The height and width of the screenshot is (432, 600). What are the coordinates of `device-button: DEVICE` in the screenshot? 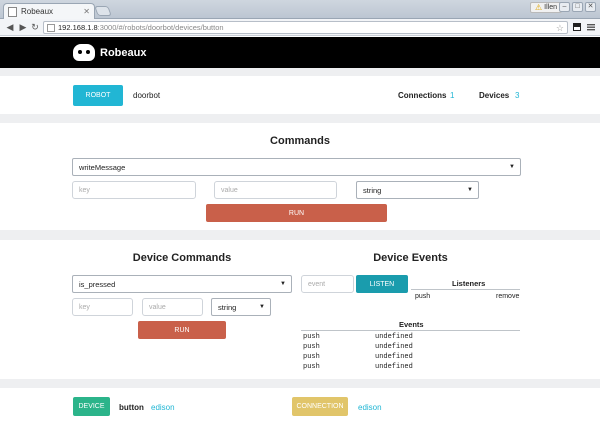 It's located at (91, 406).